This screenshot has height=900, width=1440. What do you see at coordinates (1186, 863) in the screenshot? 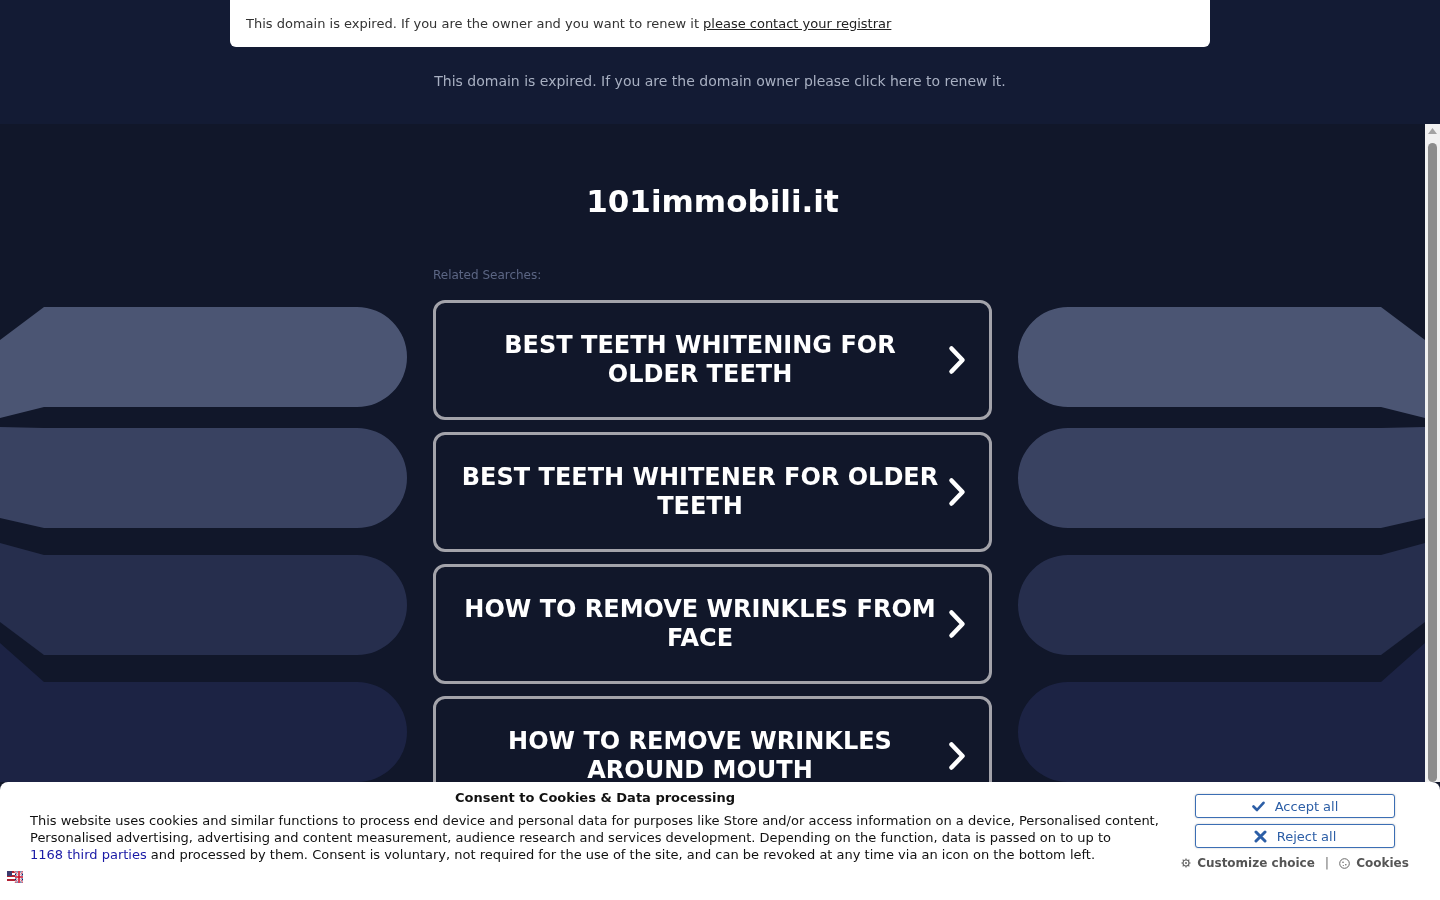
I see `gear-icon` at bounding box center [1186, 863].